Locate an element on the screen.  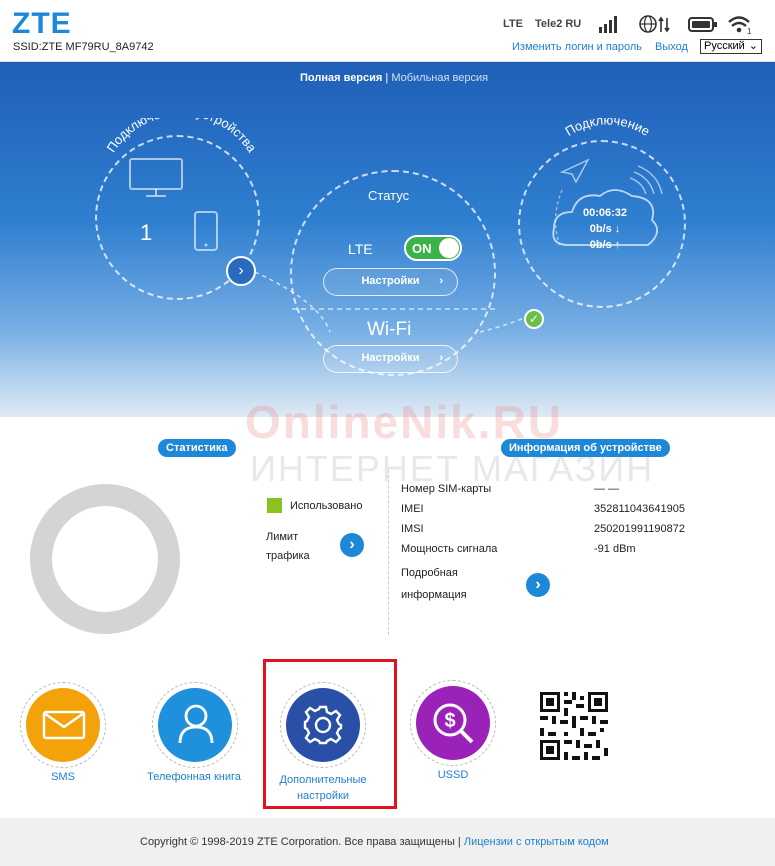
device-count: 1 is located at coordinates (146, 232).